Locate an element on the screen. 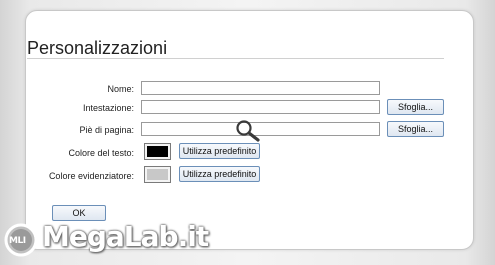 This screenshot has width=495, height=265. footer-label: Piè di pagina: is located at coordinates (106, 130).